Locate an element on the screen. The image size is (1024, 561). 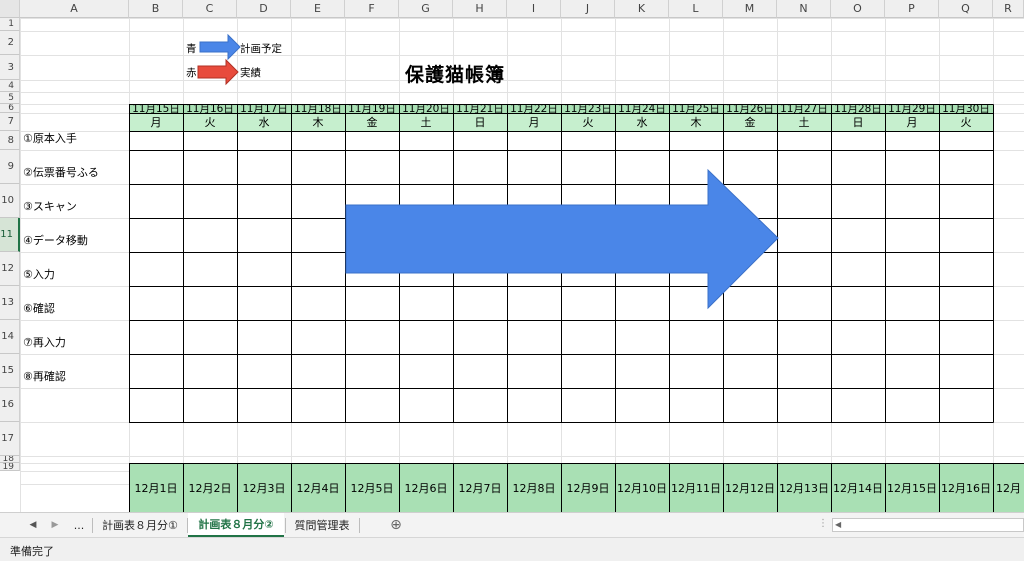
task-label: ①原本入手 is located at coordinates (74, 140).